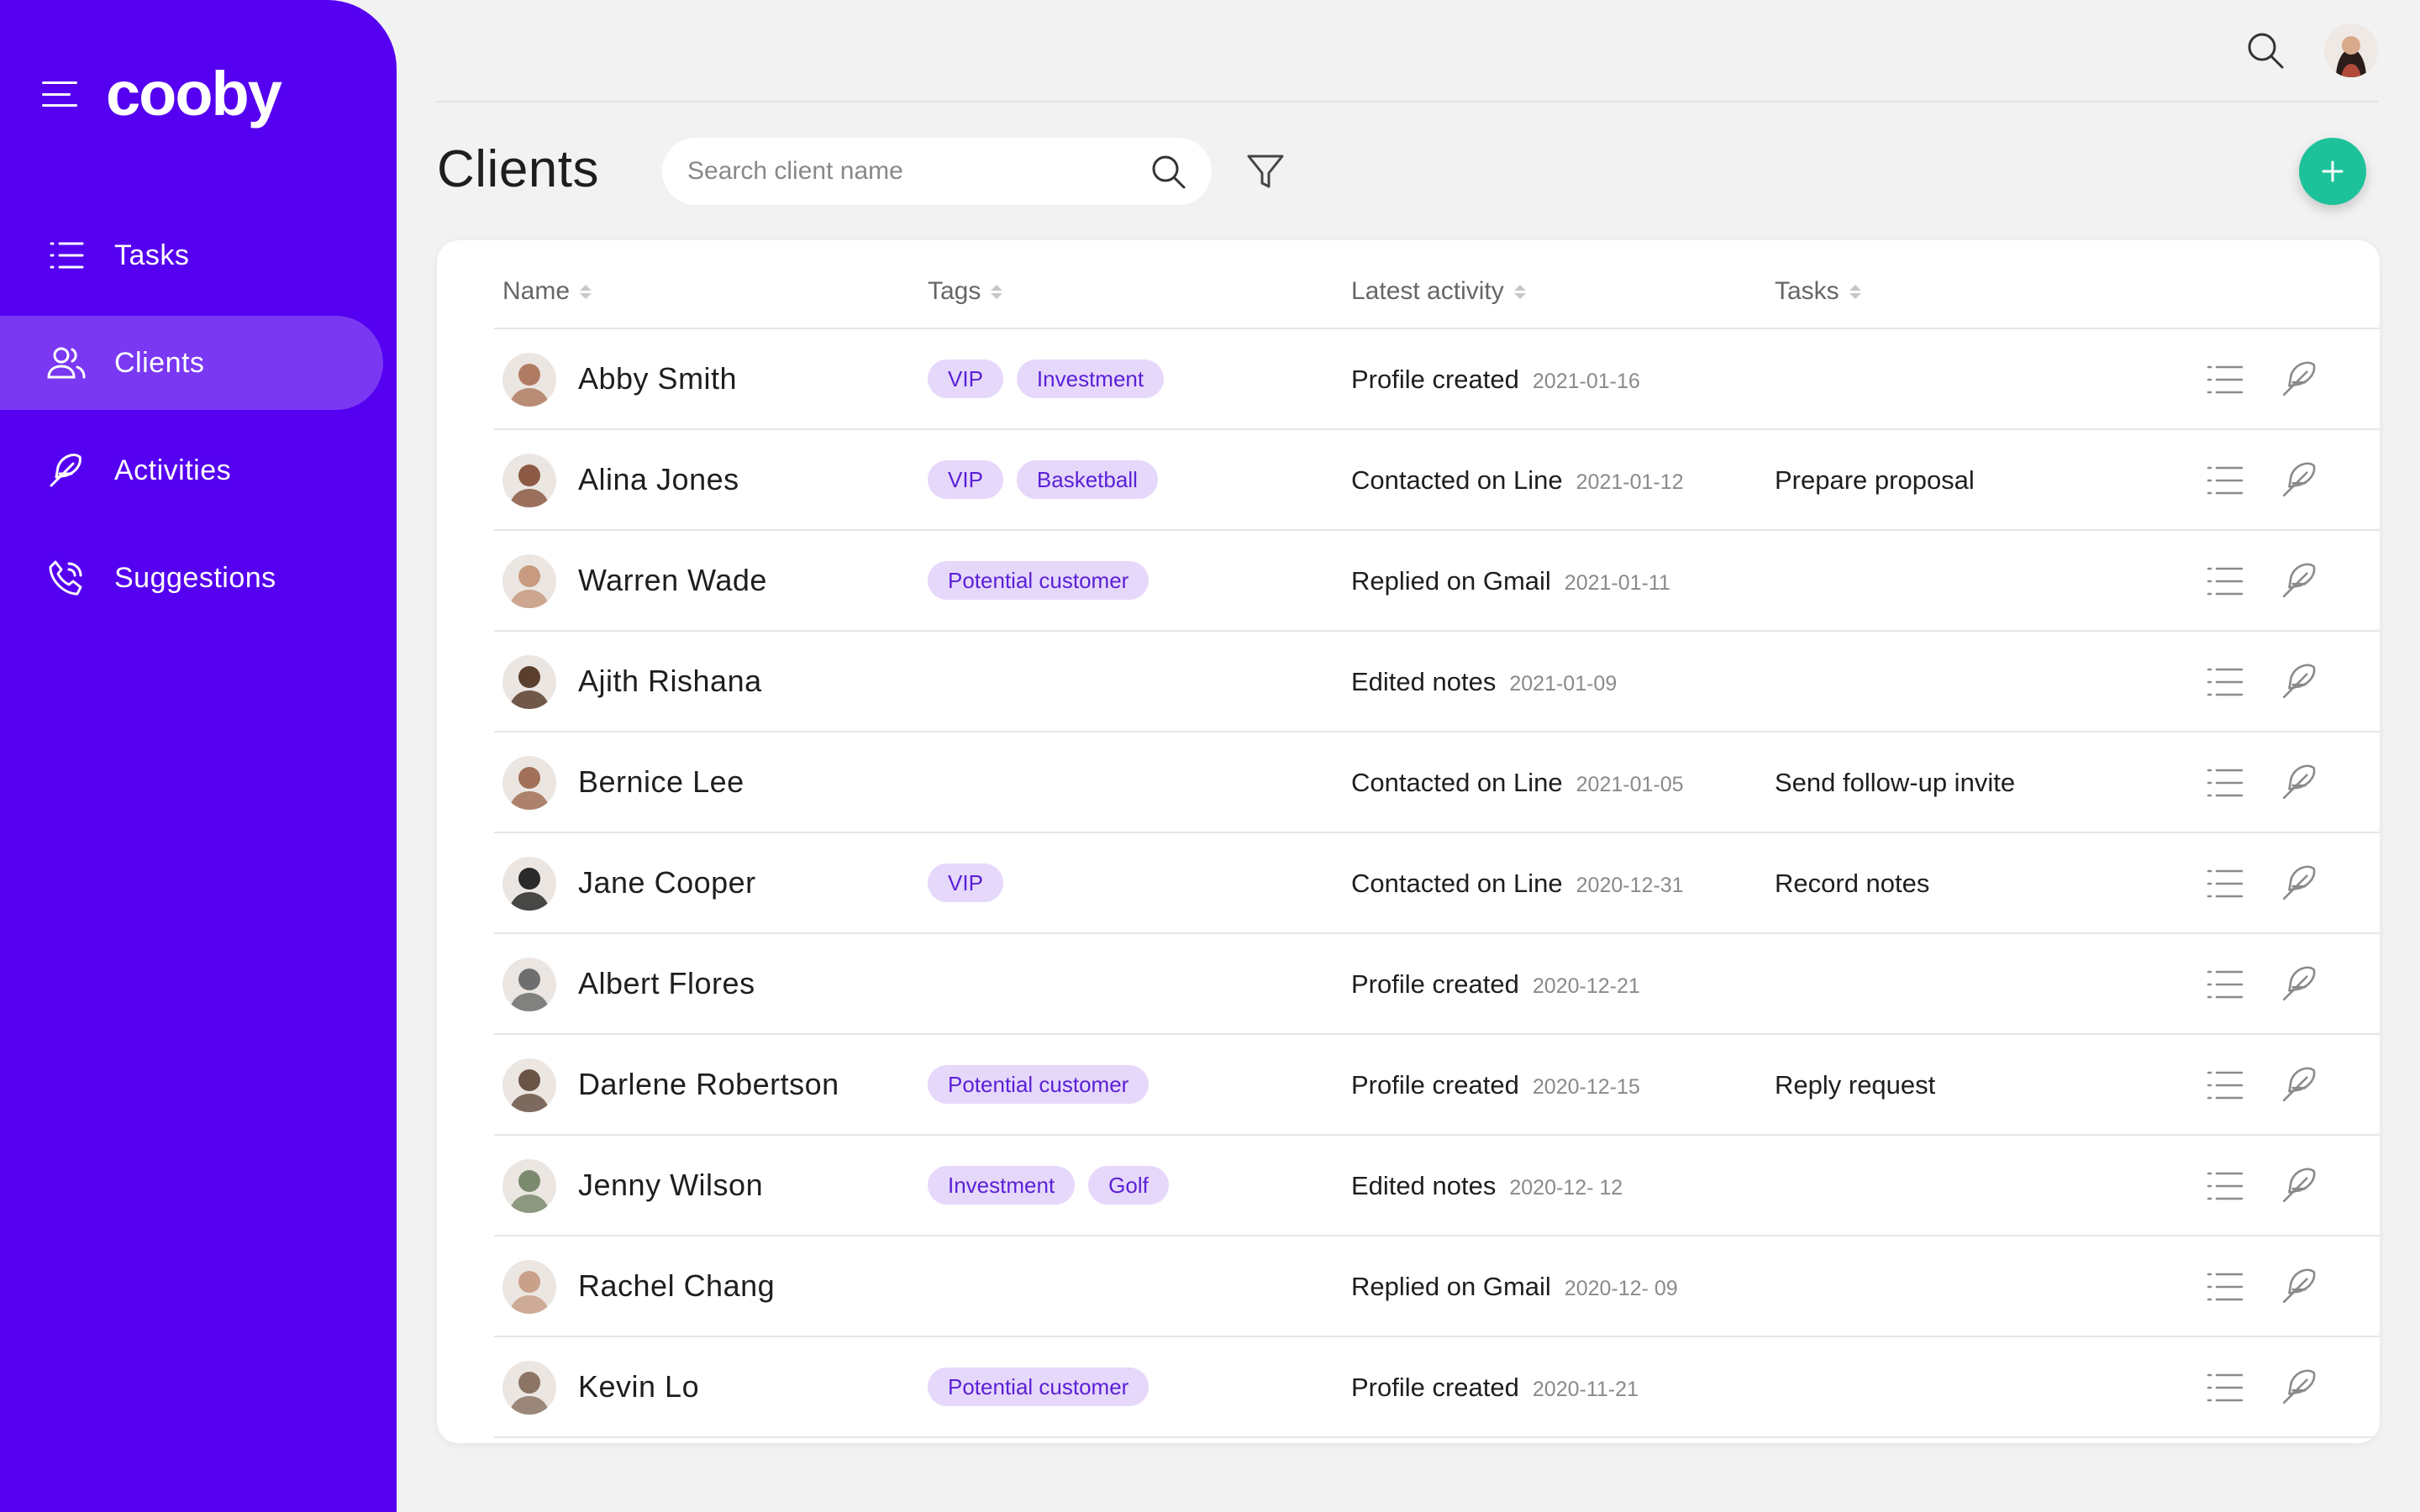 The height and width of the screenshot is (1512, 2420). Describe the element at coordinates (199, 470) in the screenshot. I see `sidebar-item-activities: Activities` at that location.